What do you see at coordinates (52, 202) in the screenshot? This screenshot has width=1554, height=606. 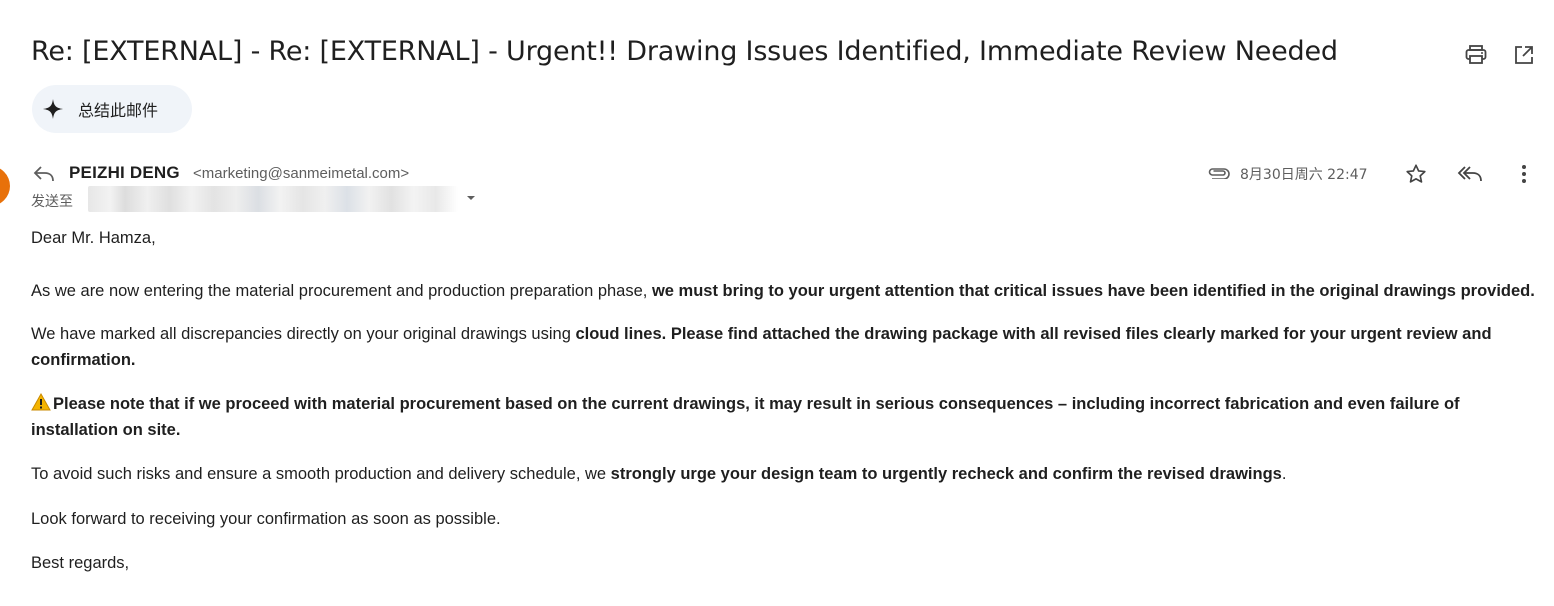 I see `recipients-label: 发送至` at bounding box center [52, 202].